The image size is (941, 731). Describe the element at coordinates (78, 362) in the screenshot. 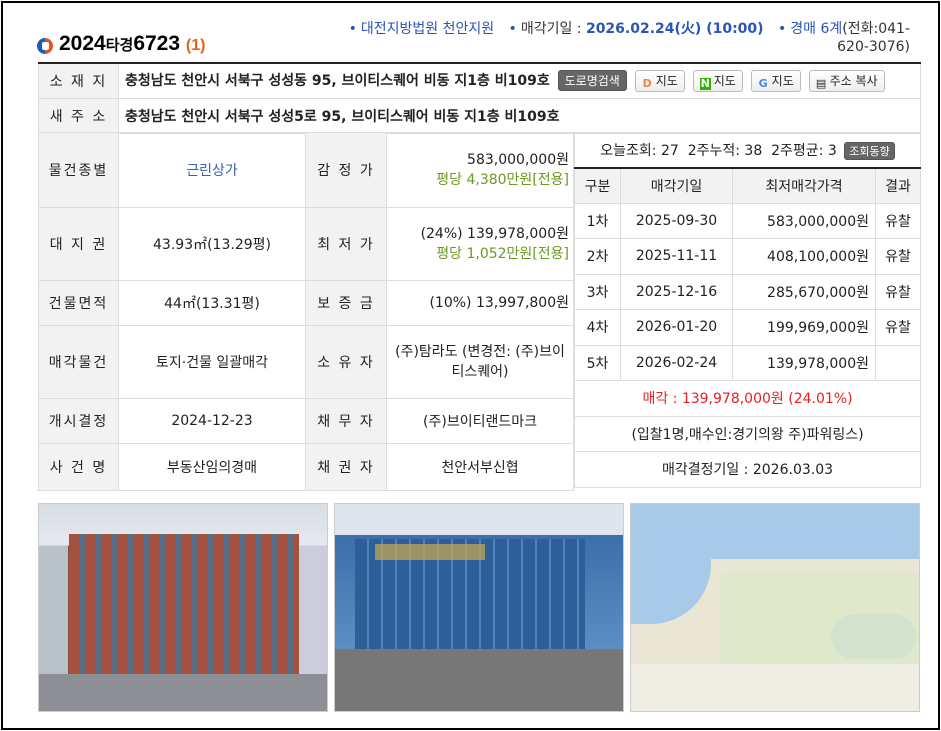

I see `sale-object-label: 매각물건` at that location.